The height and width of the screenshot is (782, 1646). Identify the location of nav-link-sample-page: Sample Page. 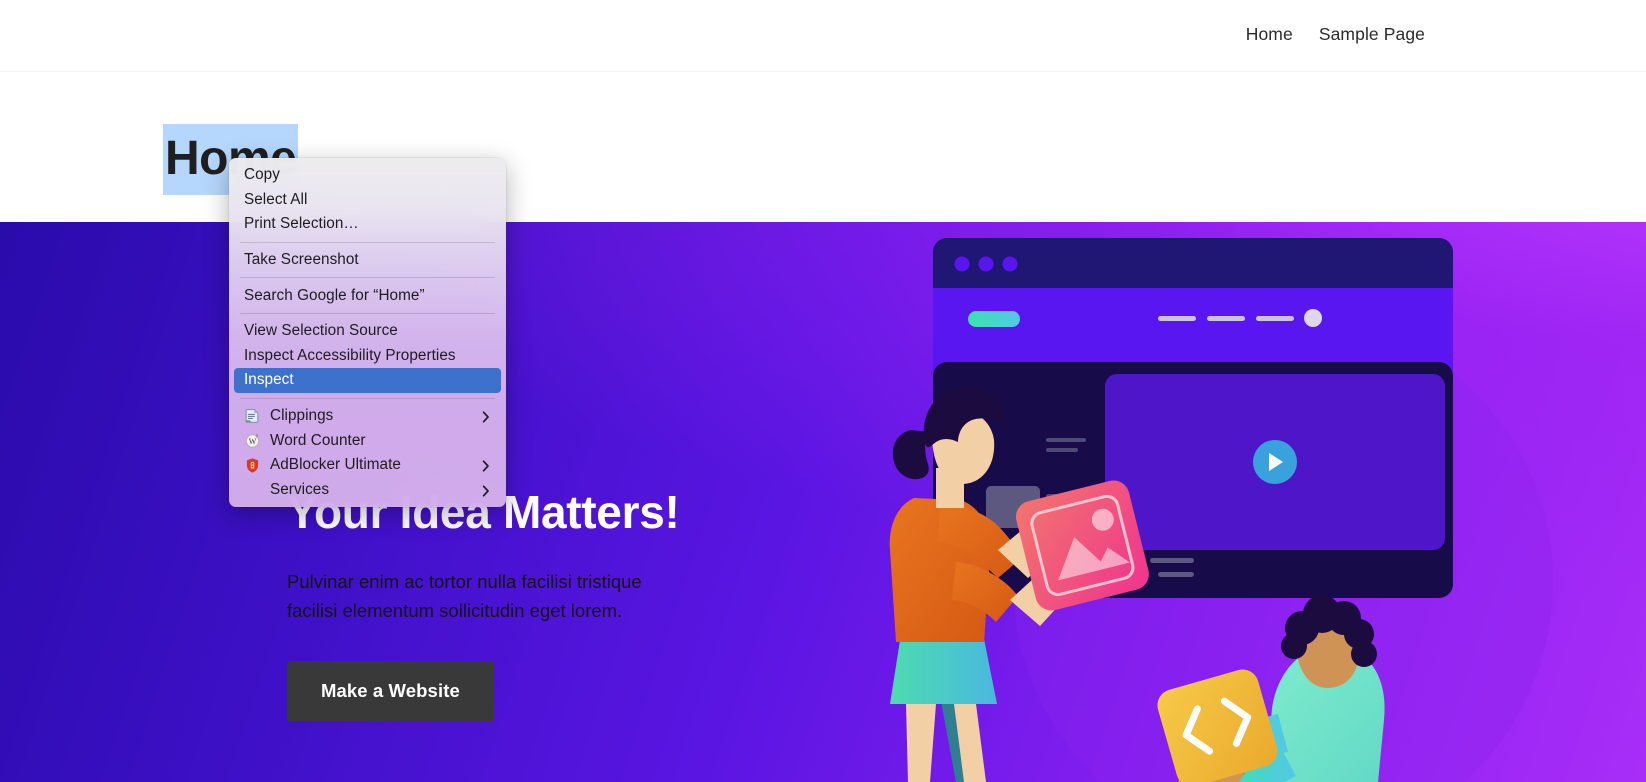
(1372, 34).